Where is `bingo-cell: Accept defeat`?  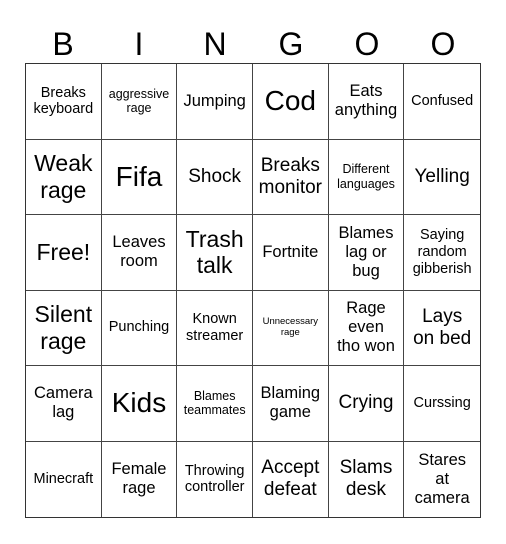
bingo-cell: Accept defeat is located at coordinates (291, 479).